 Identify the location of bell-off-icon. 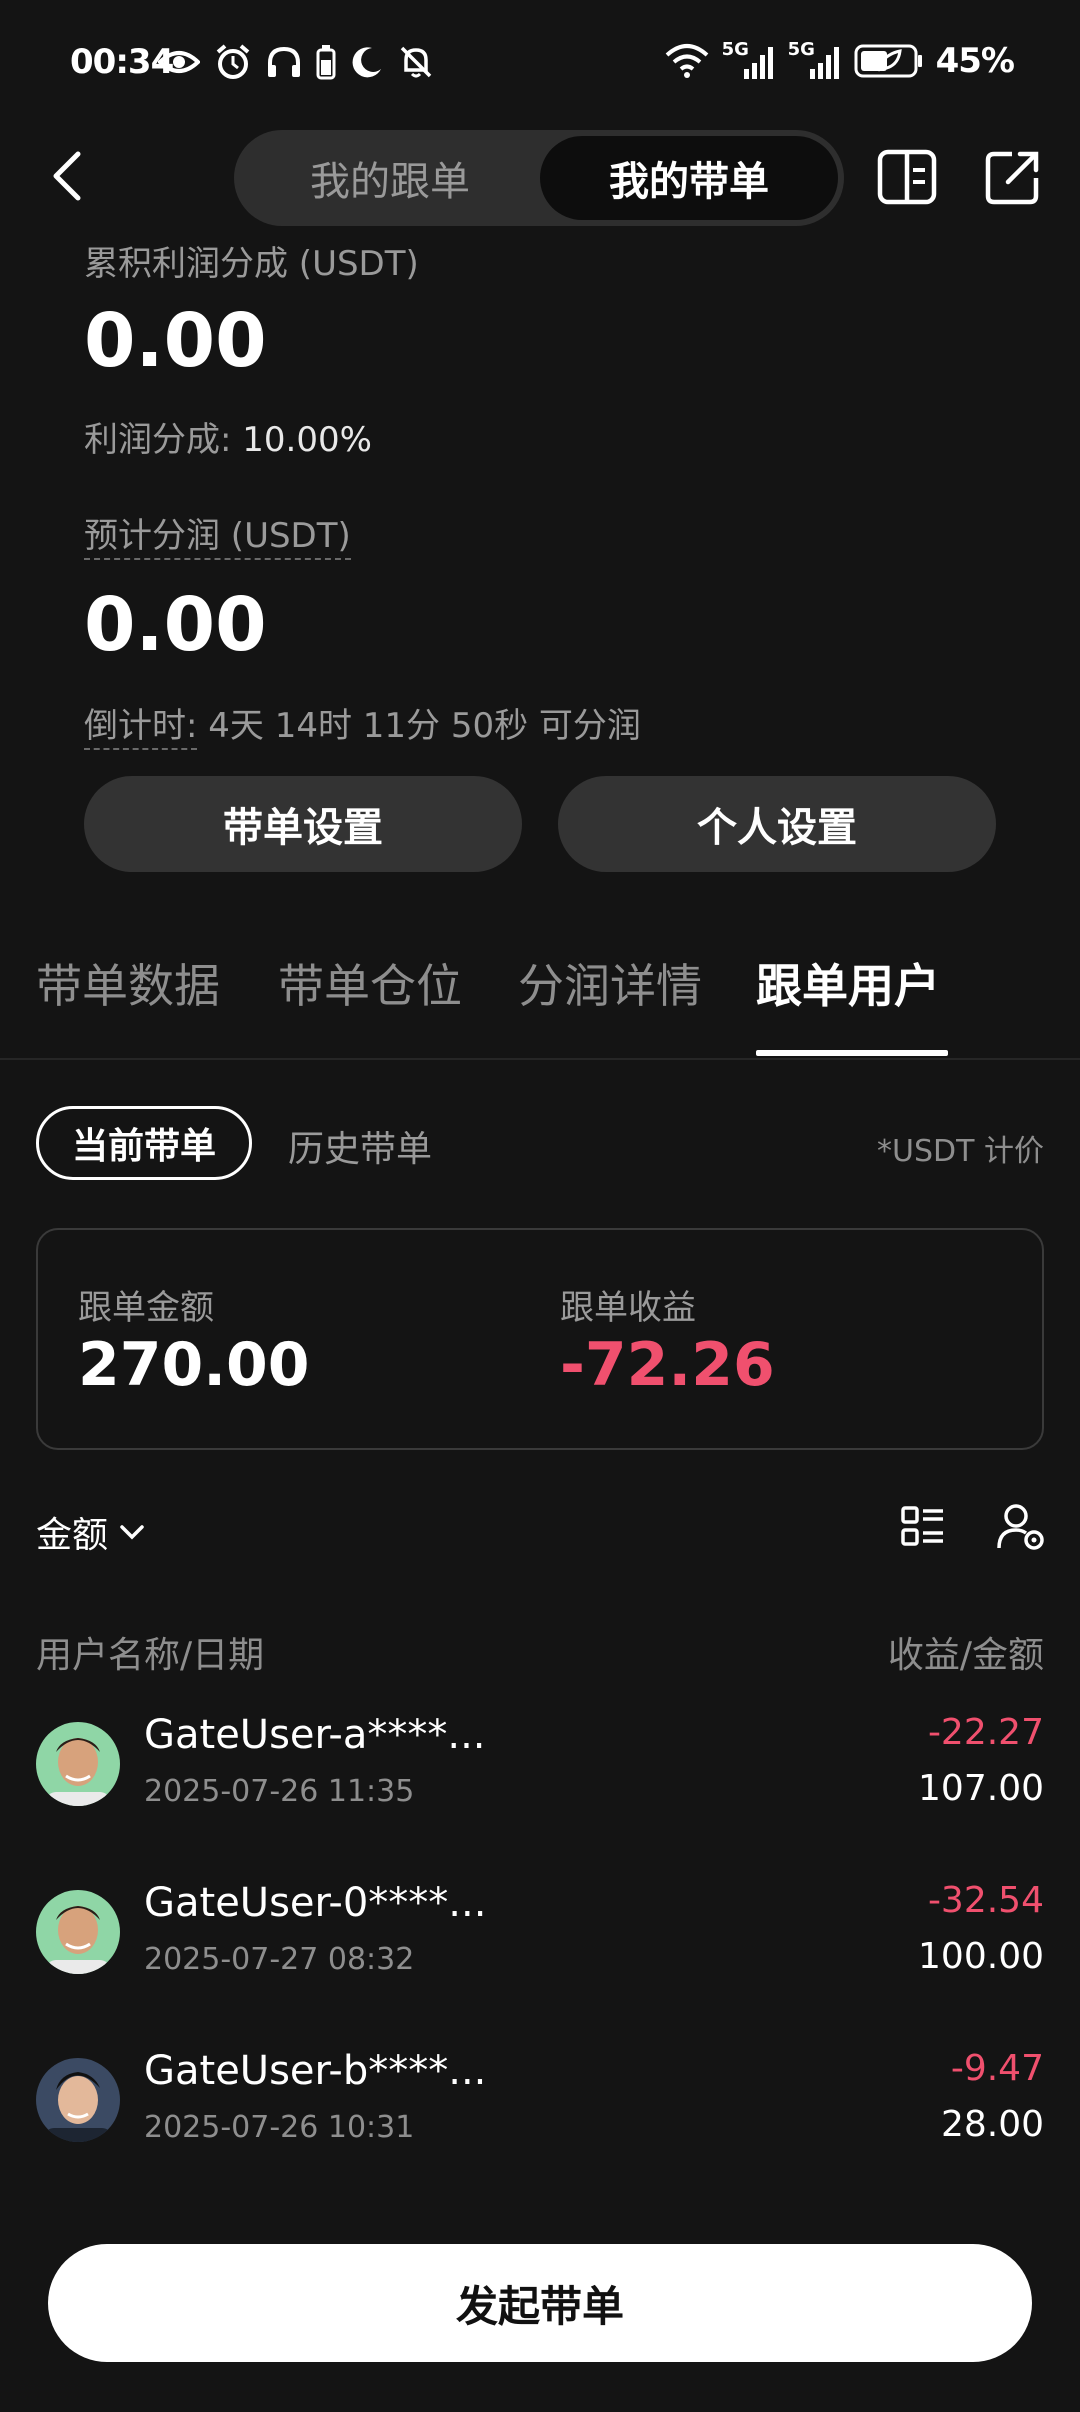
(416, 62).